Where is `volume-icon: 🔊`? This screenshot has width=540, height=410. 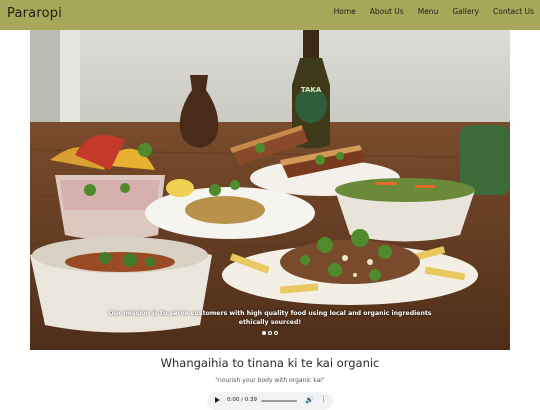
volume-icon: 🔊 is located at coordinates (309, 400).